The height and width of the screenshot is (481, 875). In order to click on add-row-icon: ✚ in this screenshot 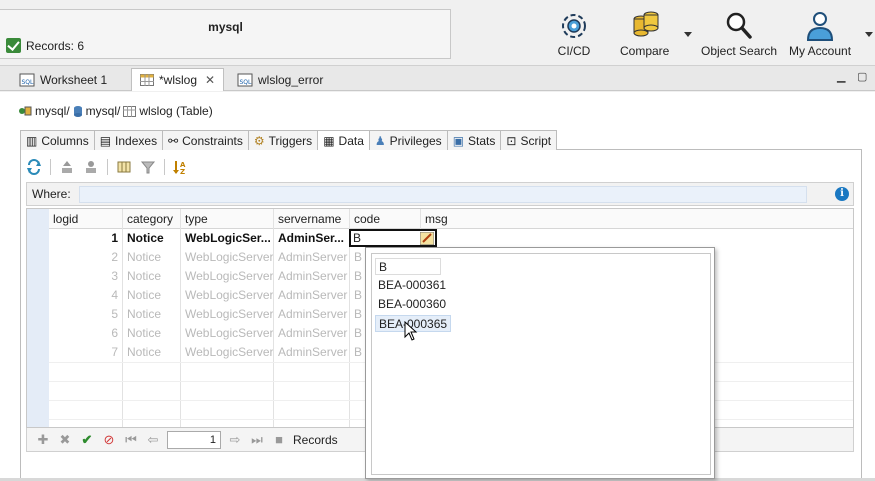, I will do `click(43, 440)`.